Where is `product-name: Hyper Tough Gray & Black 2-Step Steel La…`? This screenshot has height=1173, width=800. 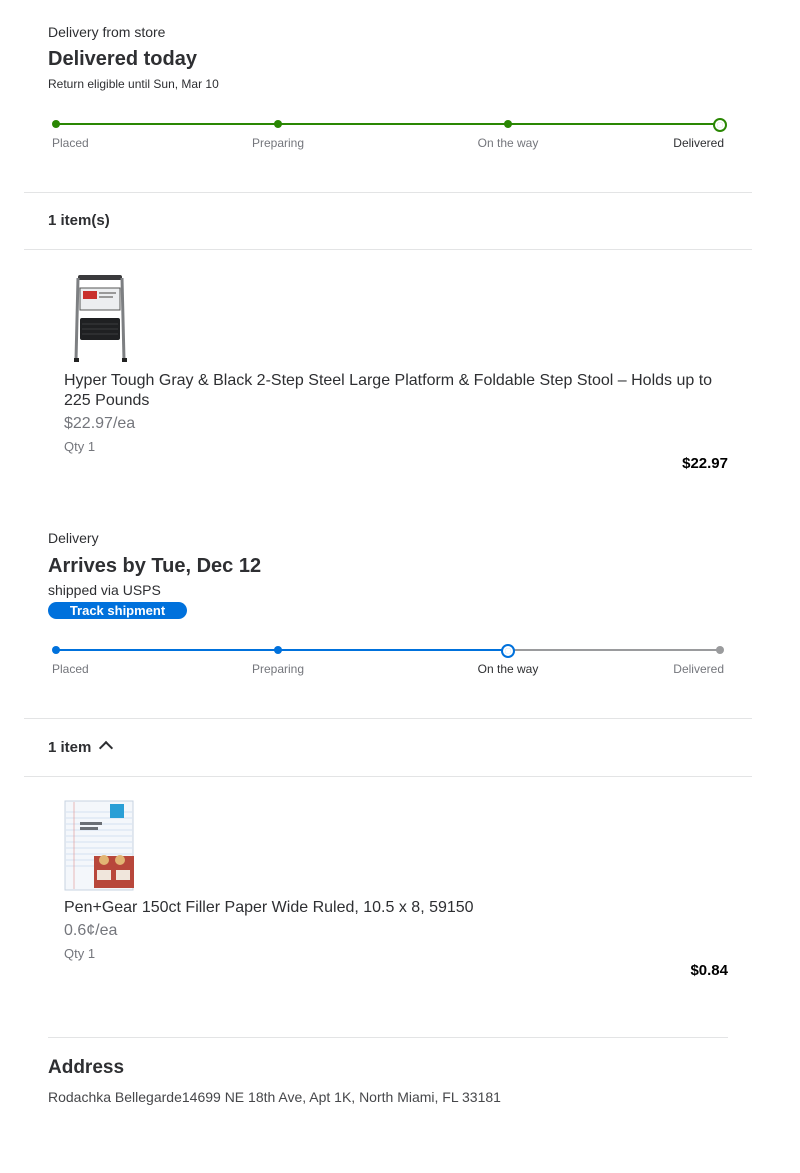 product-name: Hyper Tough Gray & Black 2-Step Steel La… is located at coordinates (404, 391).